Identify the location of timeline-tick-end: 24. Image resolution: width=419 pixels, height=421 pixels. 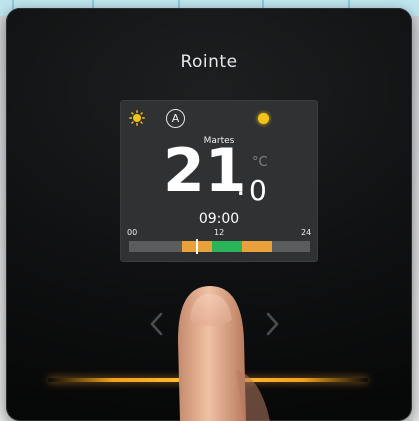
(306, 232).